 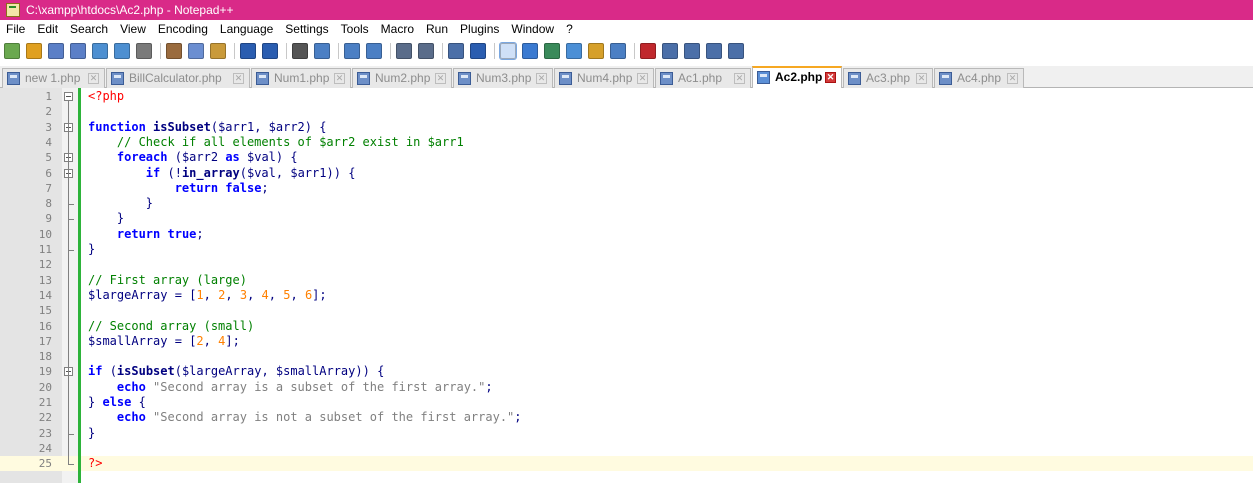 I want to click on code-line: 5 foreach ($arr2 as $val) {, so click(x=626, y=157).